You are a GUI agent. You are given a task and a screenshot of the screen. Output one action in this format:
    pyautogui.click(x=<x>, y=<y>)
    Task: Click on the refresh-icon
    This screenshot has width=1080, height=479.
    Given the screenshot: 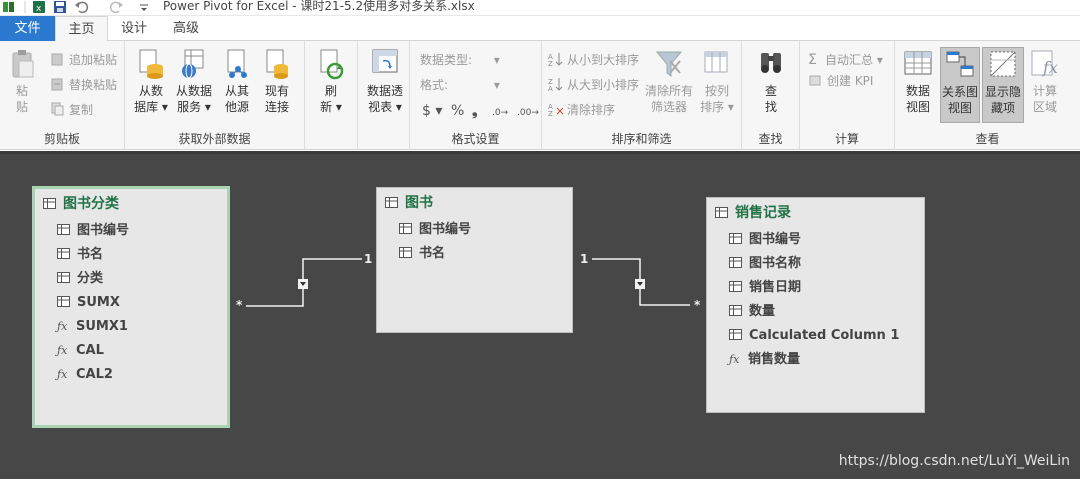 What is the action you would take?
    pyautogui.click(x=331, y=64)
    